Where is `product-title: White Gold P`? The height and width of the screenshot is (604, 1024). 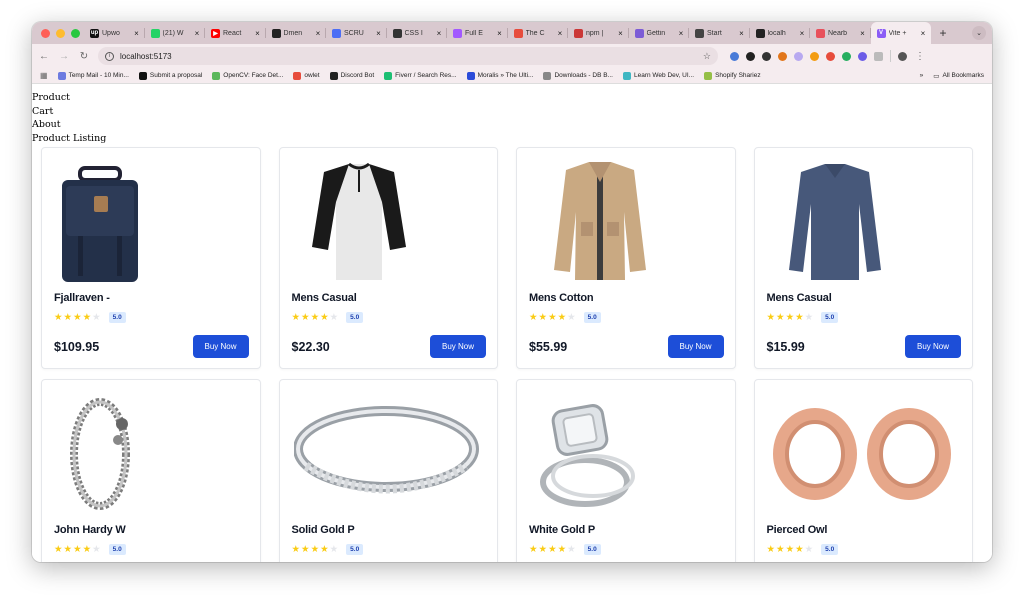
product-title: White Gold P is located at coordinates (562, 530).